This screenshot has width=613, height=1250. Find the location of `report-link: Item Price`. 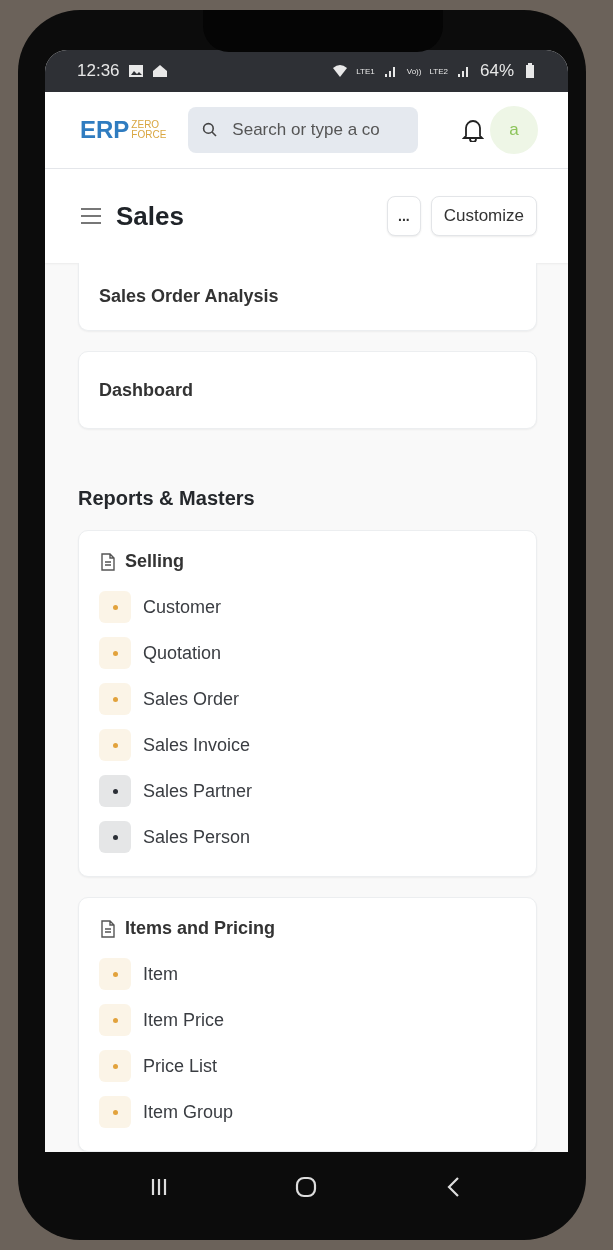

report-link: Item Price is located at coordinates (184, 1020).